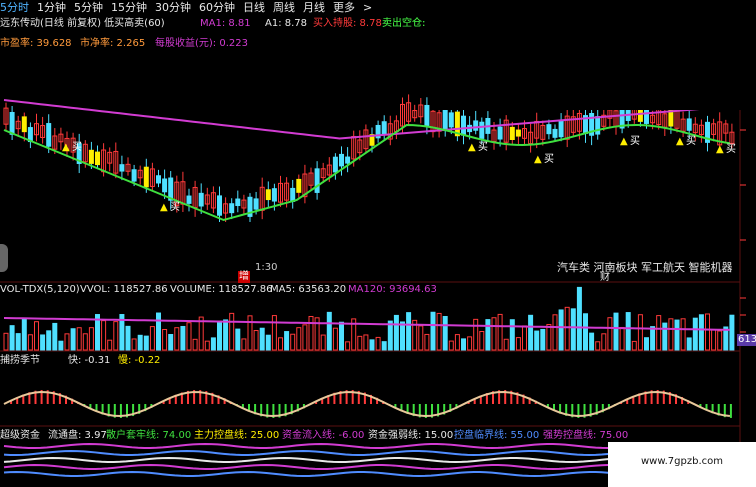 The image size is (756, 487). What do you see at coordinates (20, 361) in the screenshot?
I see `osc-indicator-name: 捕捞季节` at bounding box center [20, 361].